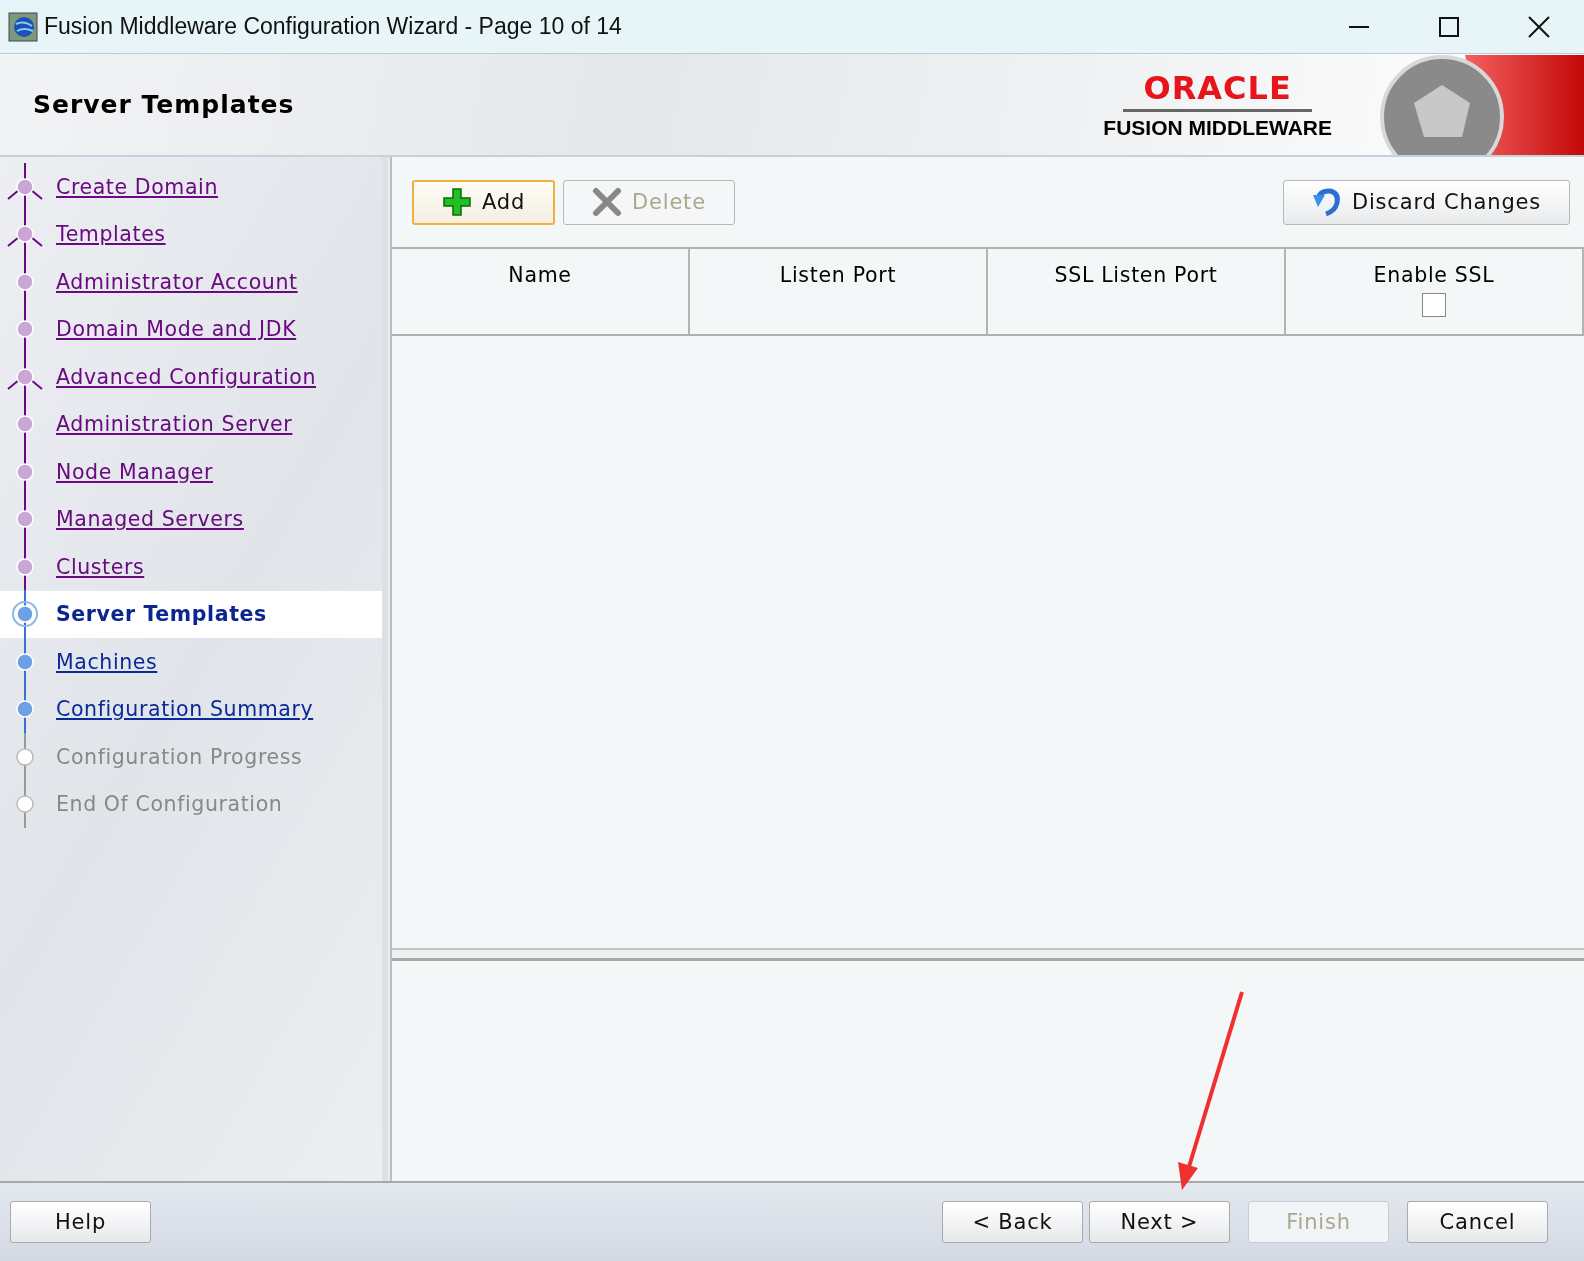  I want to click on step-label: Server Templates, so click(161, 614).